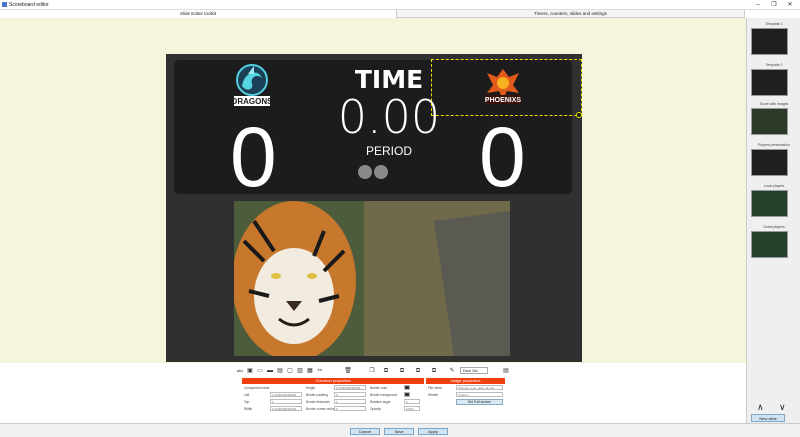 This screenshot has height=437, width=800. What do you see at coordinates (379, 388) in the screenshot?
I see `border-color-label: Border color` at bounding box center [379, 388].